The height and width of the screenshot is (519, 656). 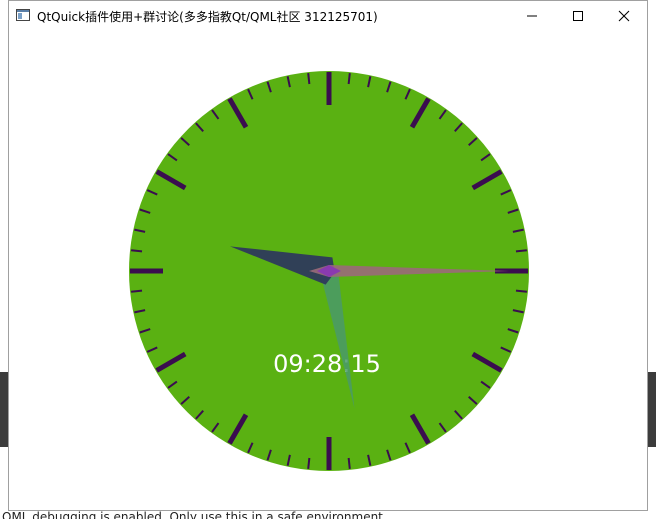 I want to click on minimize-icon, so click(x=532, y=16).